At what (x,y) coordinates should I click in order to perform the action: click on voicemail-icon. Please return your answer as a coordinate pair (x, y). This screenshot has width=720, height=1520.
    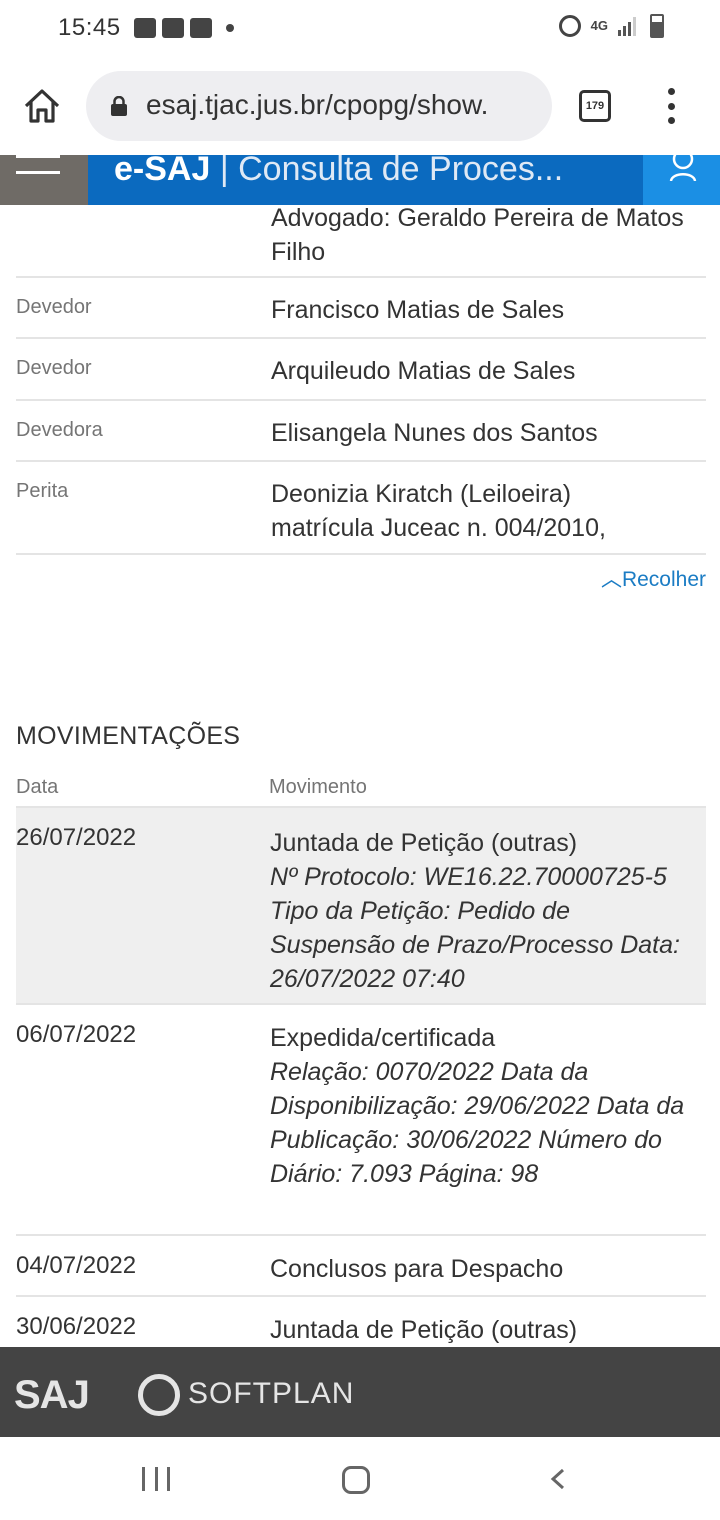
    Looking at the image, I should click on (145, 28).